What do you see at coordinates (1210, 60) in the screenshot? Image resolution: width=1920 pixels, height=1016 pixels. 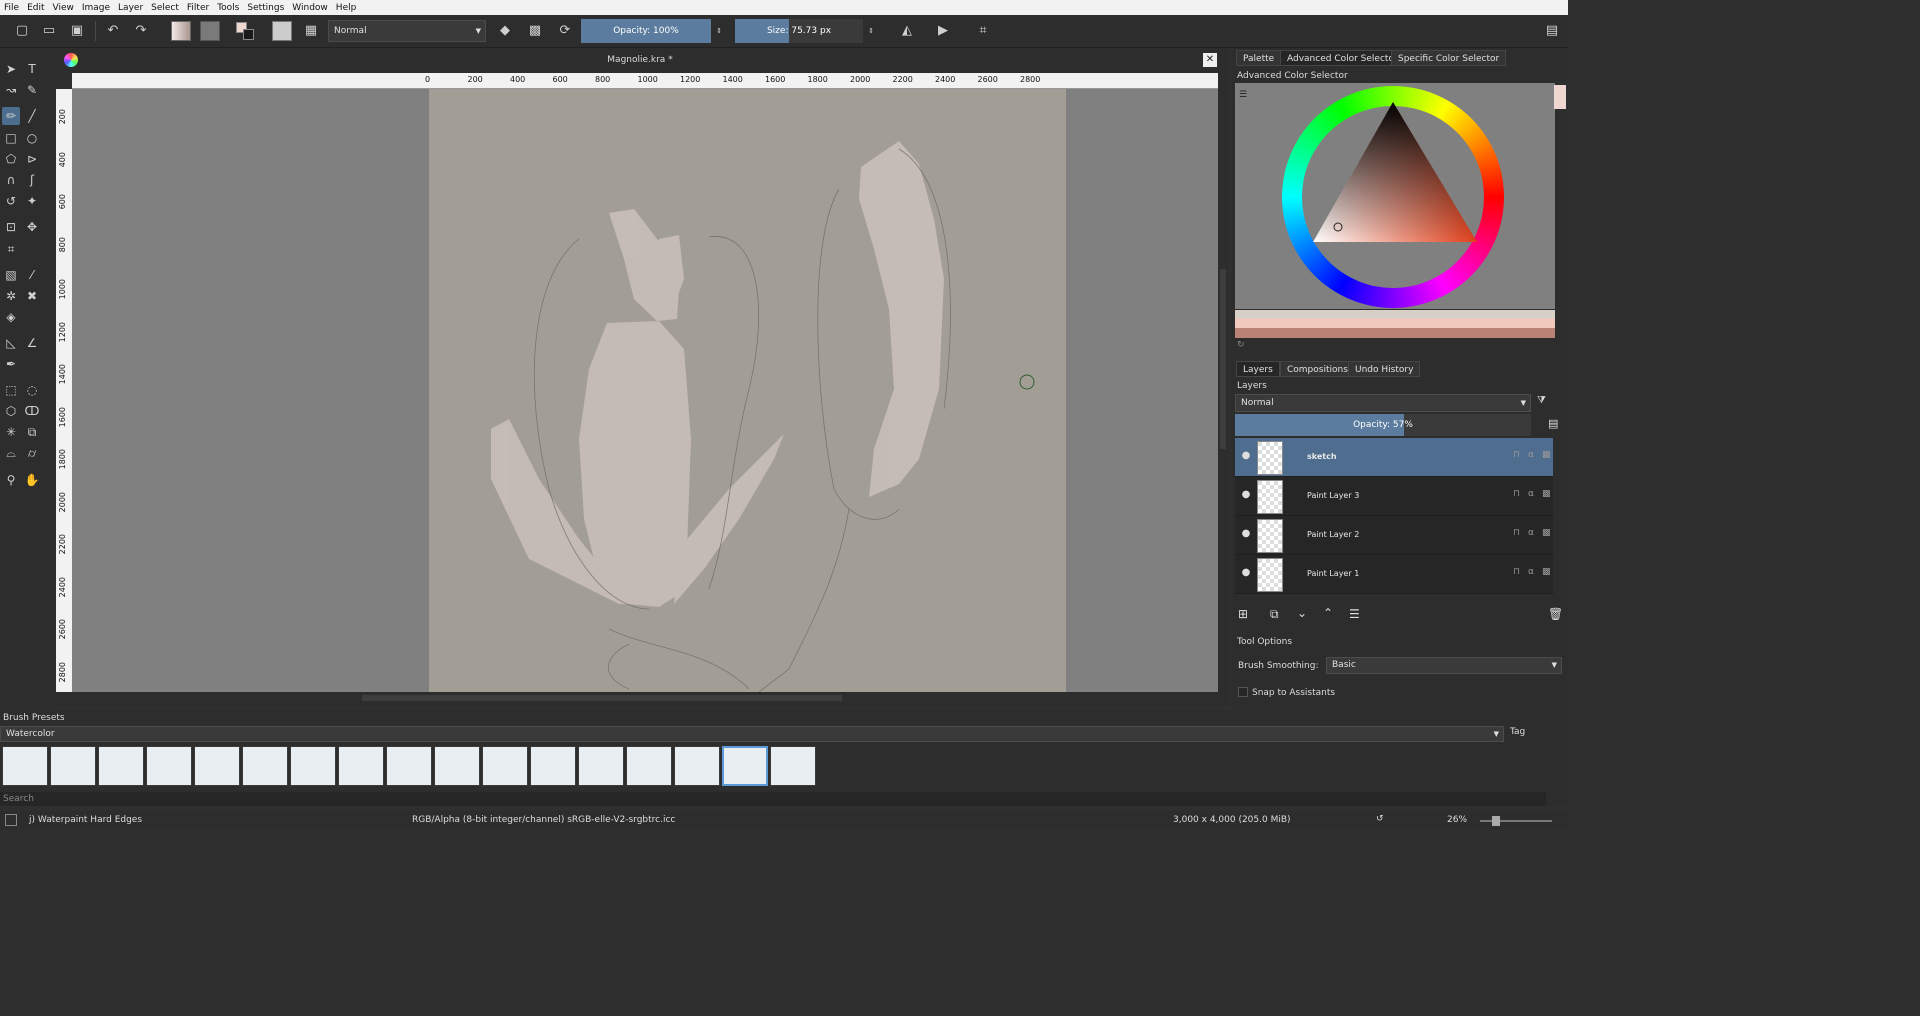 I see `close-document-icon: ✕` at bounding box center [1210, 60].